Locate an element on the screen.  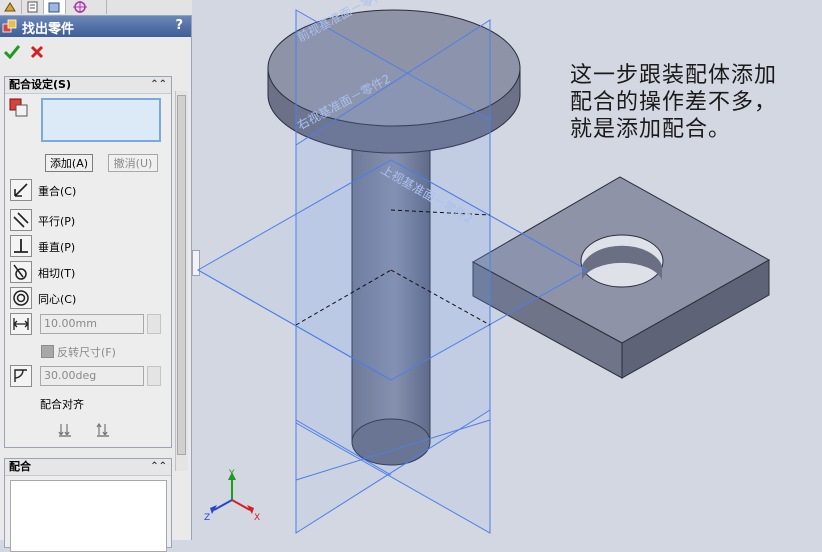
anti-aligned-button is located at coordinates (105, 431).